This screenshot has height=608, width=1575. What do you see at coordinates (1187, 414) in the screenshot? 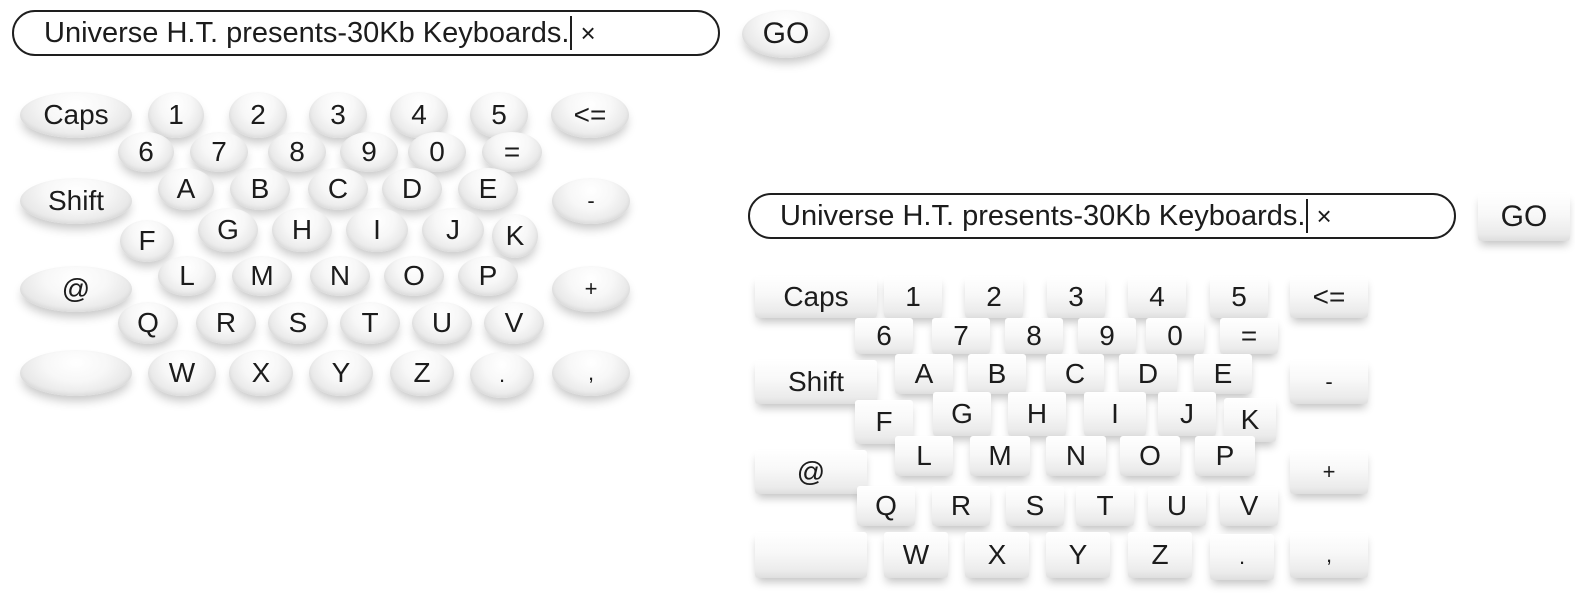
I see `square-key-j: J` at bounding box center [1187, 414].